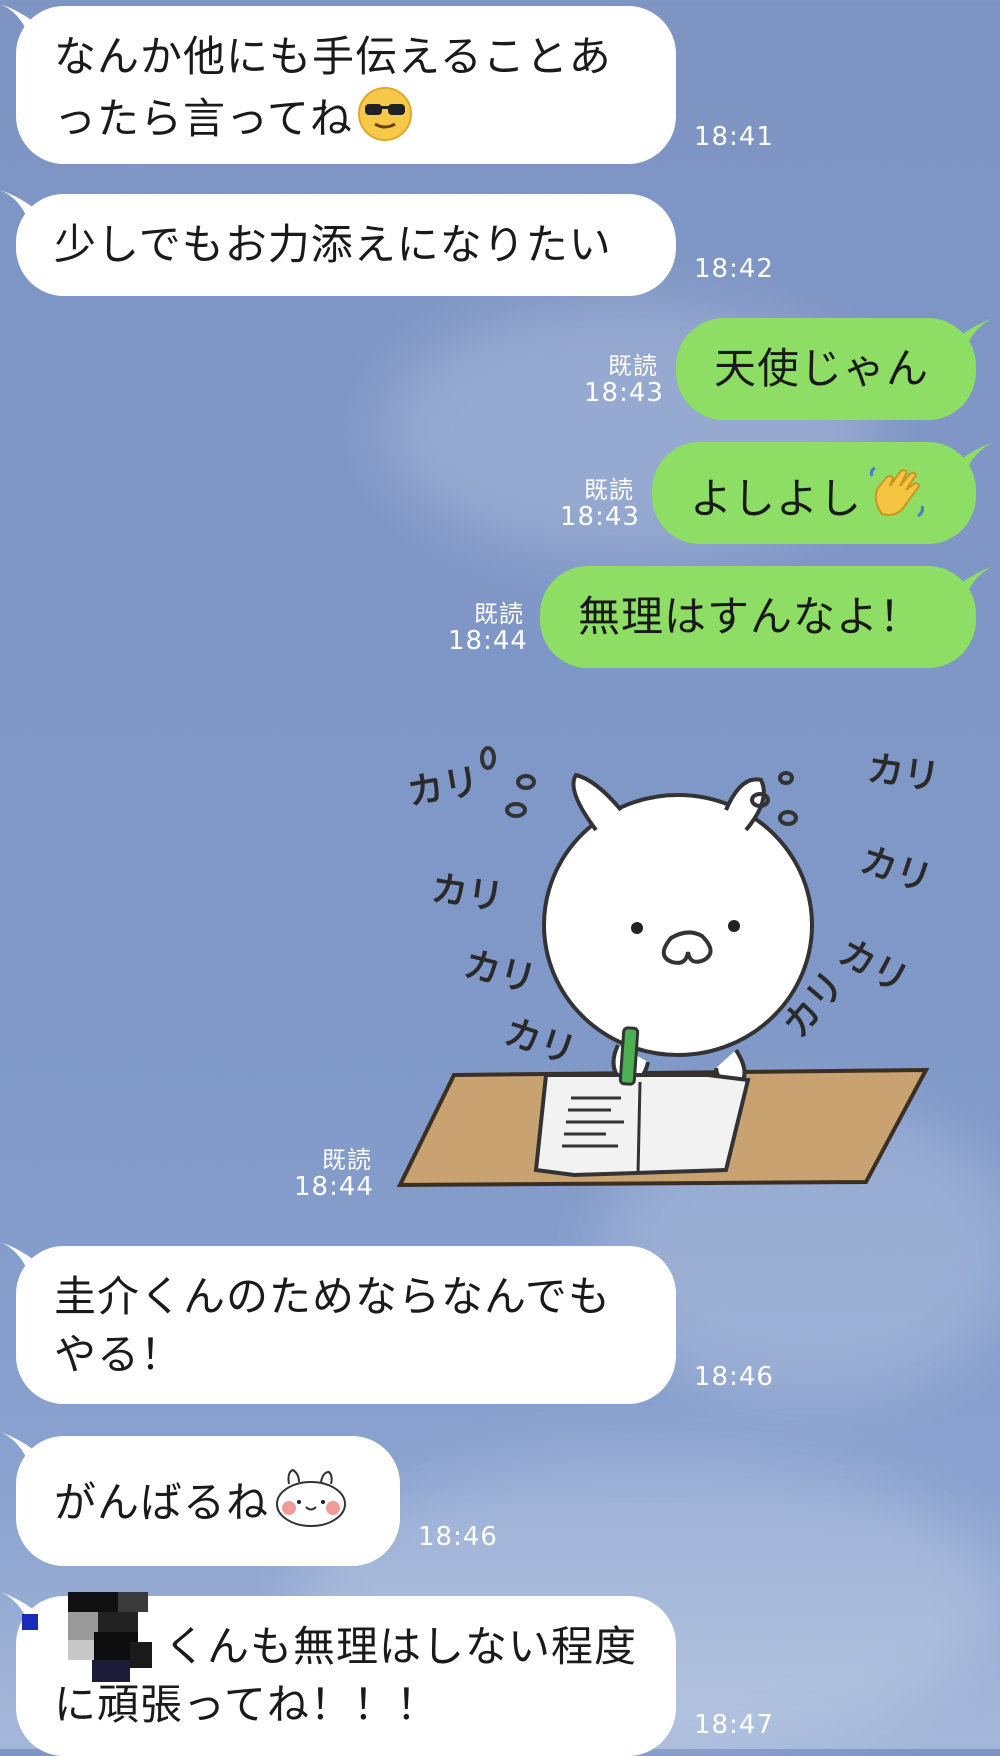 The width and height of the screenshot is (1000, 1756). I want to click on rabbit-face-emoji, so click(311, 1505).